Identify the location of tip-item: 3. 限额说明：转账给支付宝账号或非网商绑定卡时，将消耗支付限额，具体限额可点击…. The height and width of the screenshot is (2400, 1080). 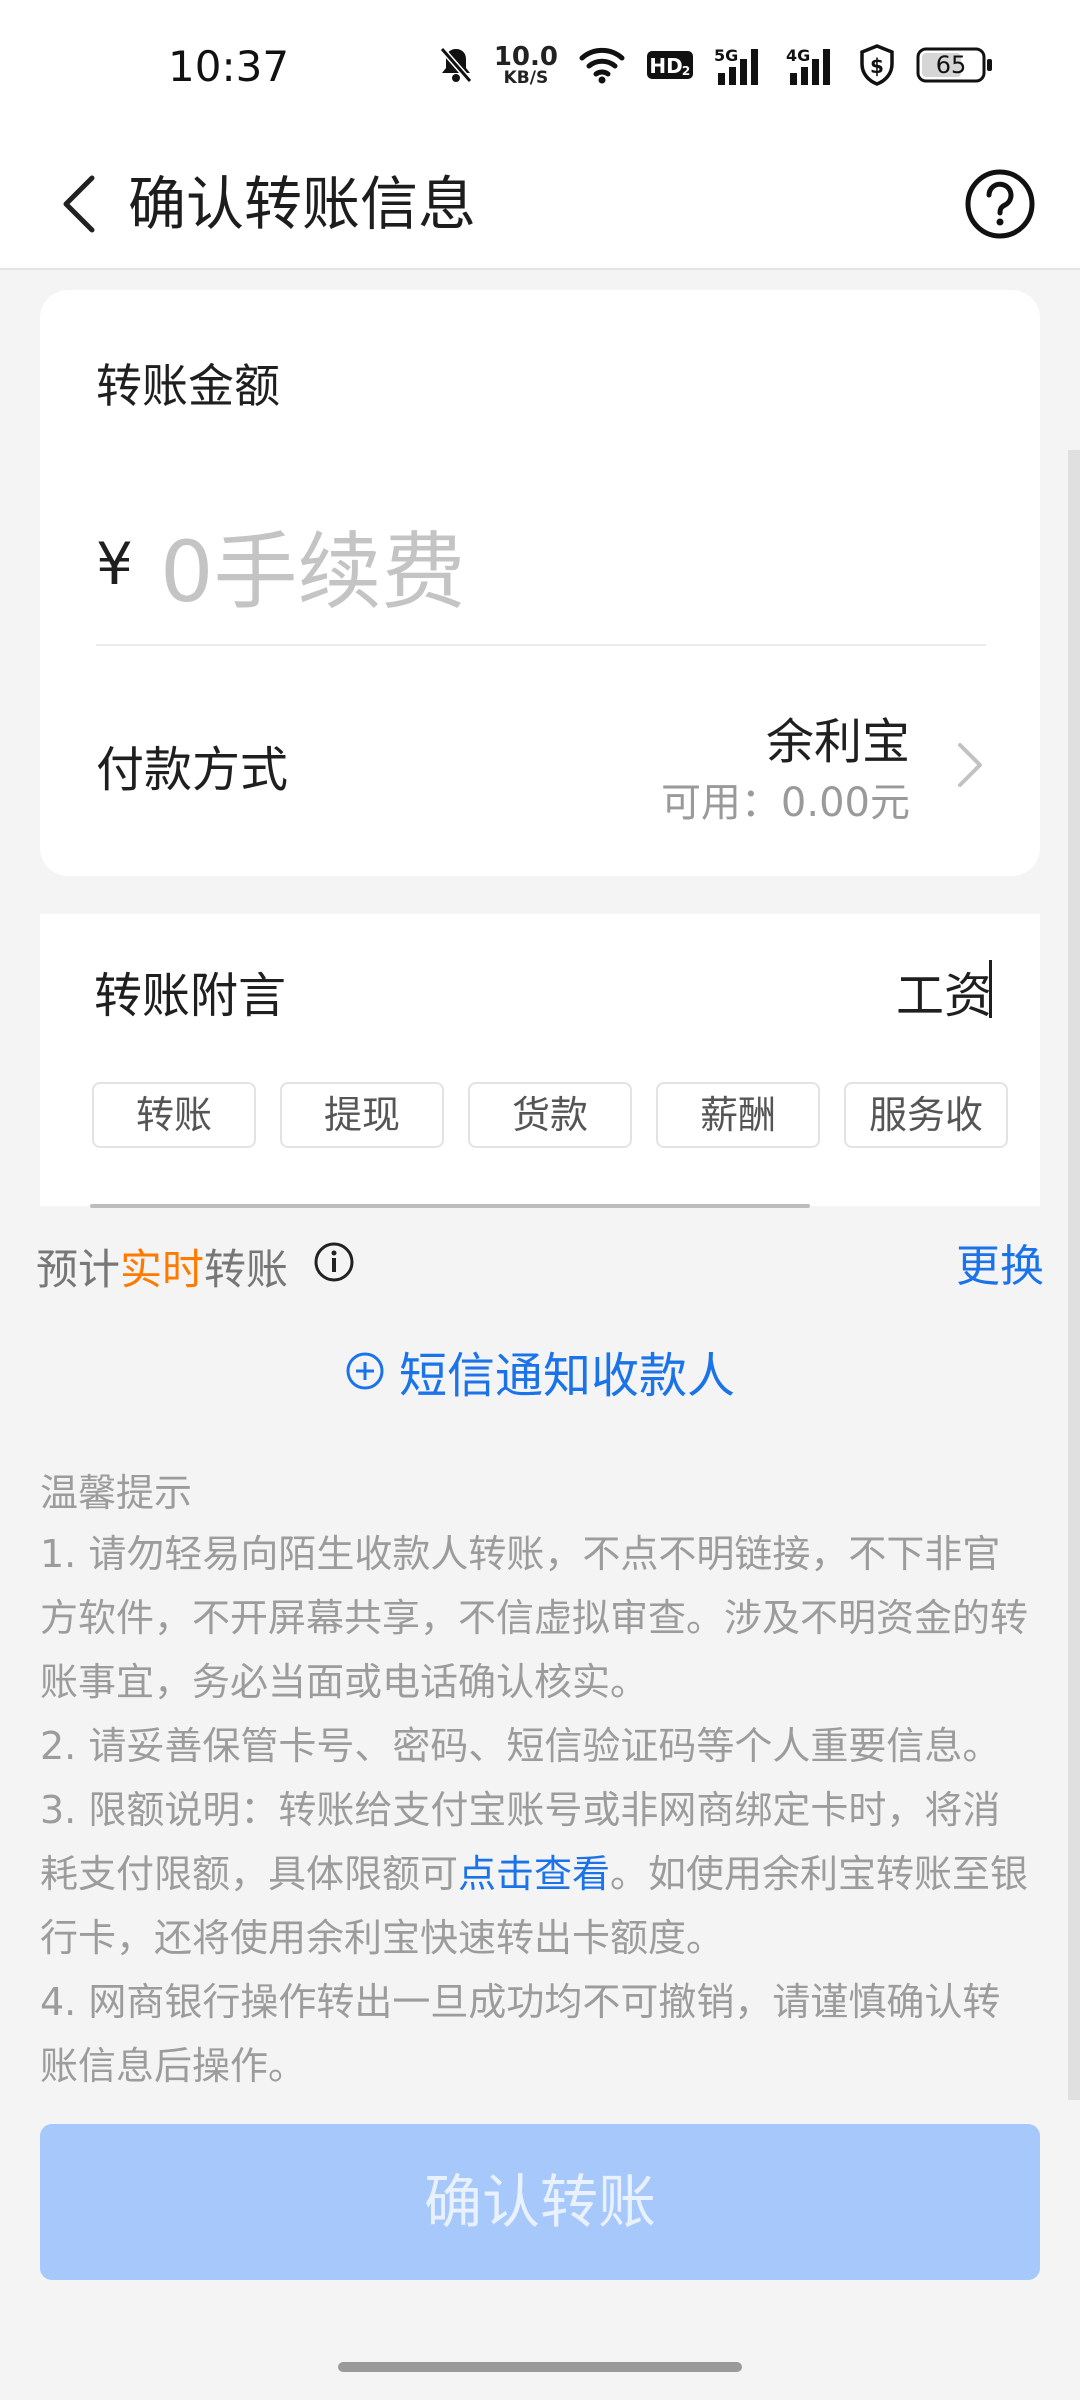
(535, 1874).